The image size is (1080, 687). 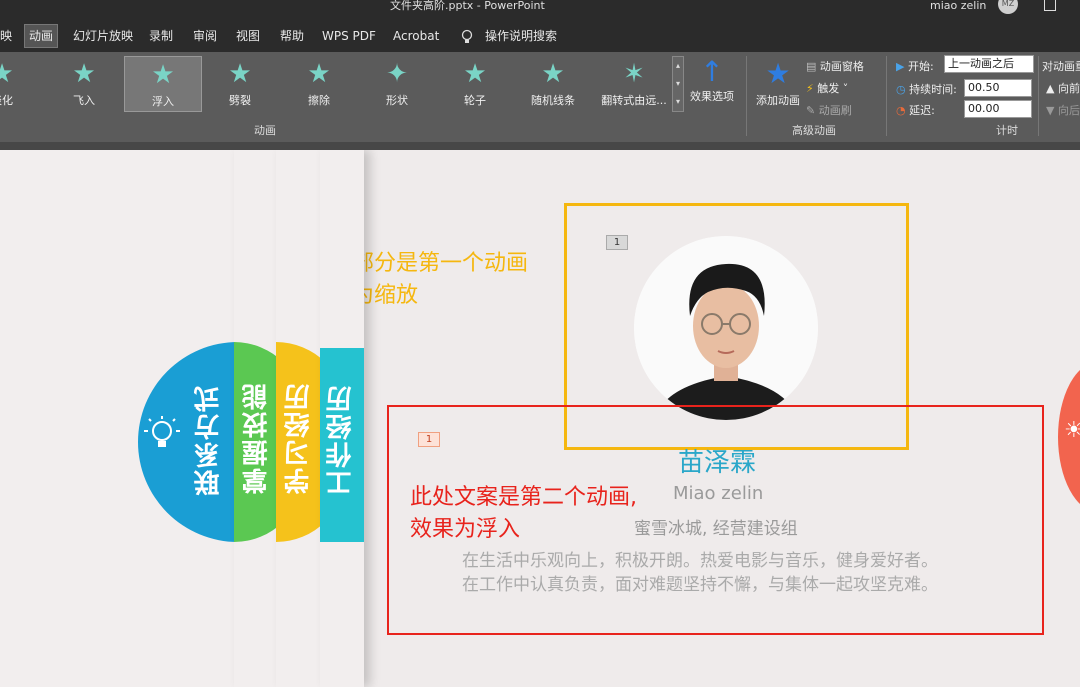 What do you see at coordinates (712, 96) in the screenshot?
I see `effect-options-label: 效果选项` at bounding box center [712, 96].